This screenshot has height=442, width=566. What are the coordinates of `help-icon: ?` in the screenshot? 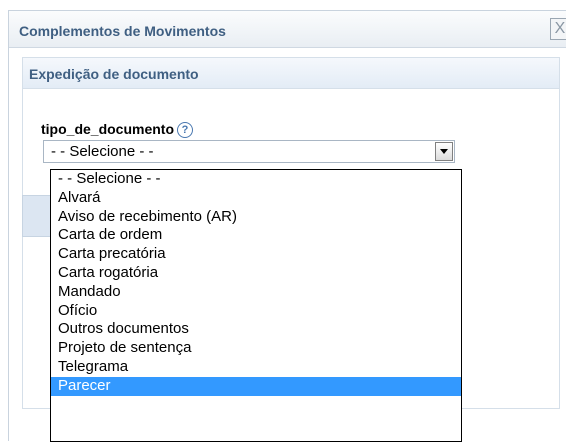 It's located at (185, 130).